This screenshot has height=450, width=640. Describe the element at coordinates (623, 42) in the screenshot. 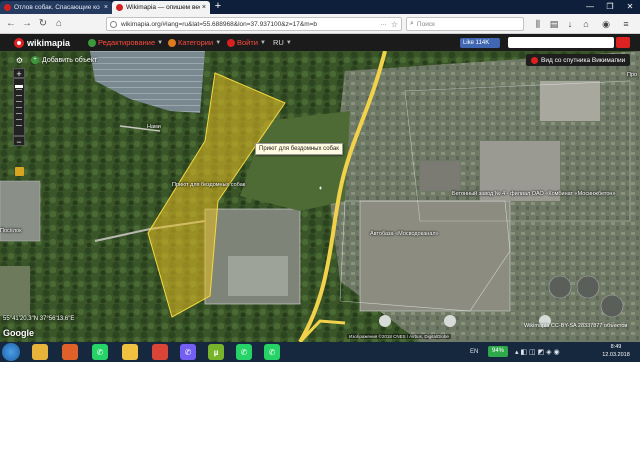

I see `wikimapia-search-button` at that location.